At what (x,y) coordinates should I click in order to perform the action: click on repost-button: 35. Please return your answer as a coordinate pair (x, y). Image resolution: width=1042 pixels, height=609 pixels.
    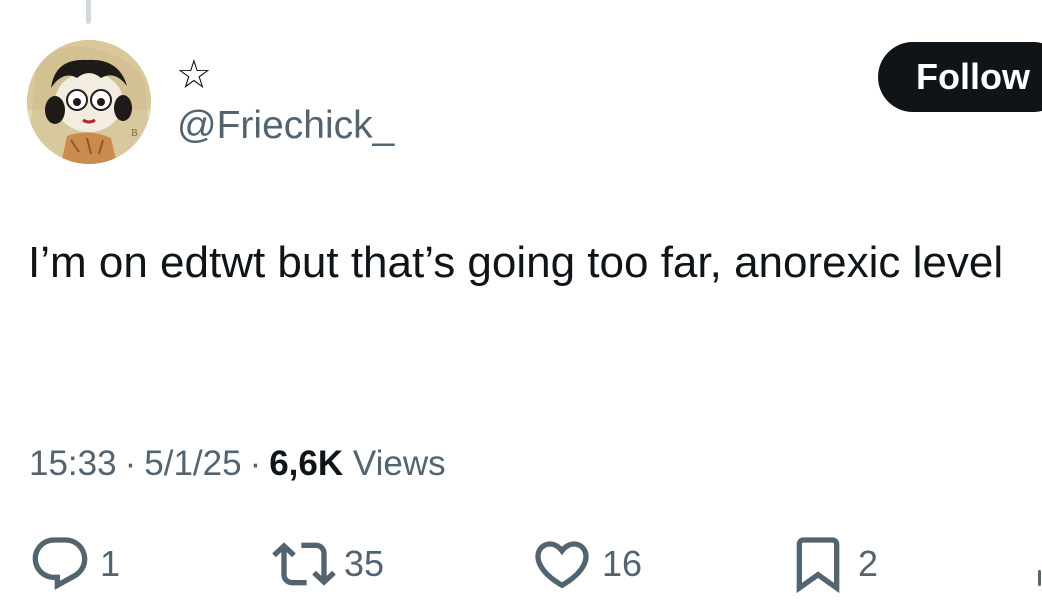
    Looking at the image, I should click on (328, 564).